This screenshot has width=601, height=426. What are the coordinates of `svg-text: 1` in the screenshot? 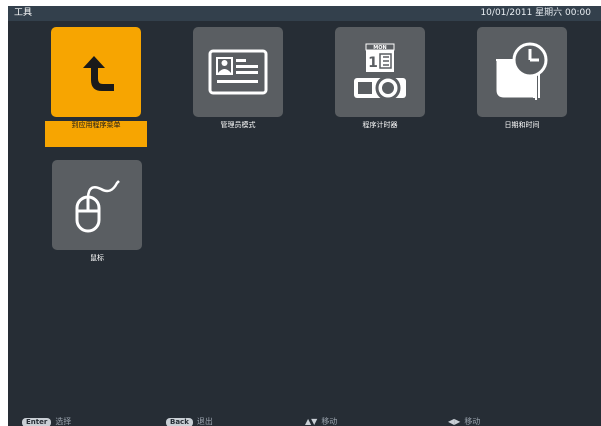 It's located at (373, 63).